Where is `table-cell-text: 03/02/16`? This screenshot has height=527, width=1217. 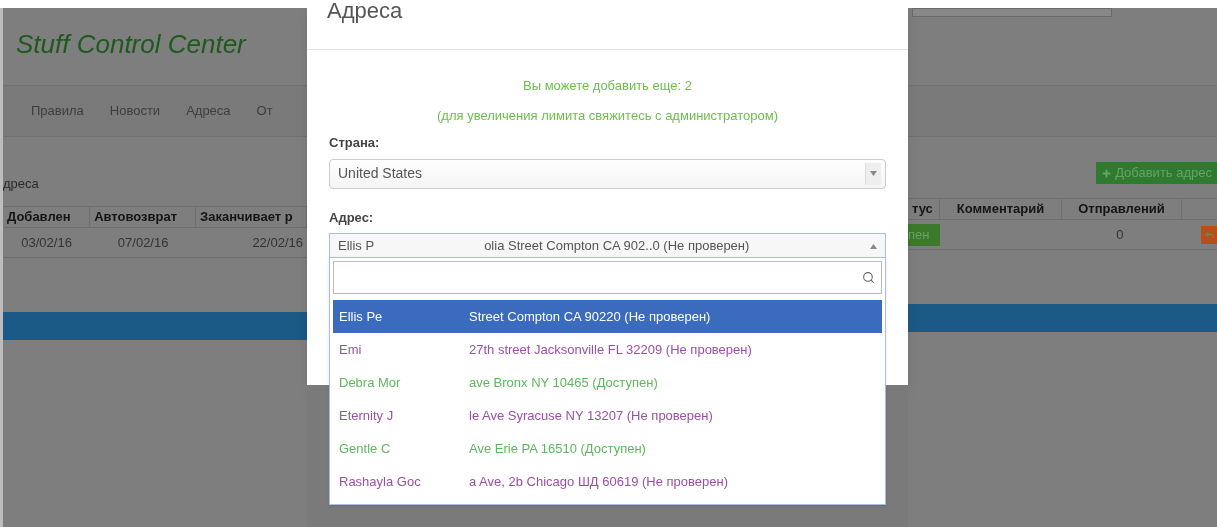
table-cell-text: 03/02/16 is located at coordinates (46, 242).